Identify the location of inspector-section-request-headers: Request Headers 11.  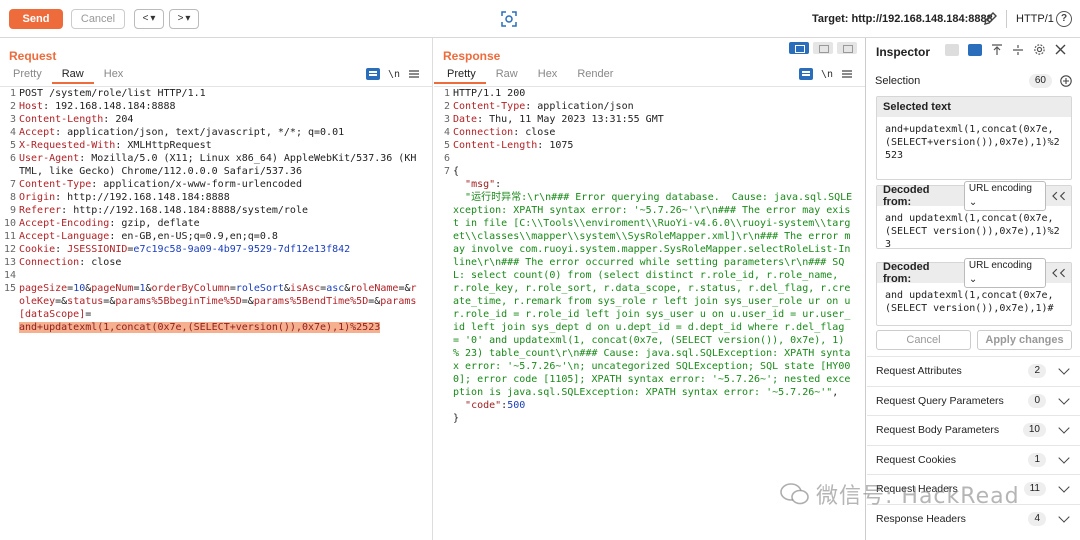
(973, 489).